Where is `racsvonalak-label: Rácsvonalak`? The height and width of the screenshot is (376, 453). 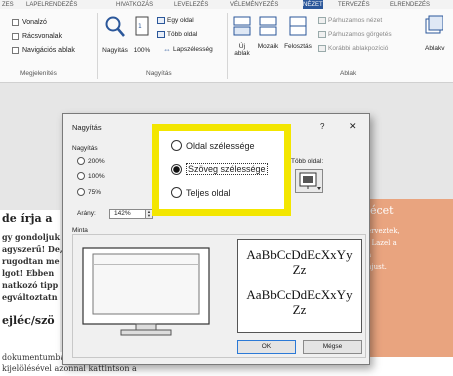 racsvonalak-label: Rácsvonalak is located at coordinates (42, 36).